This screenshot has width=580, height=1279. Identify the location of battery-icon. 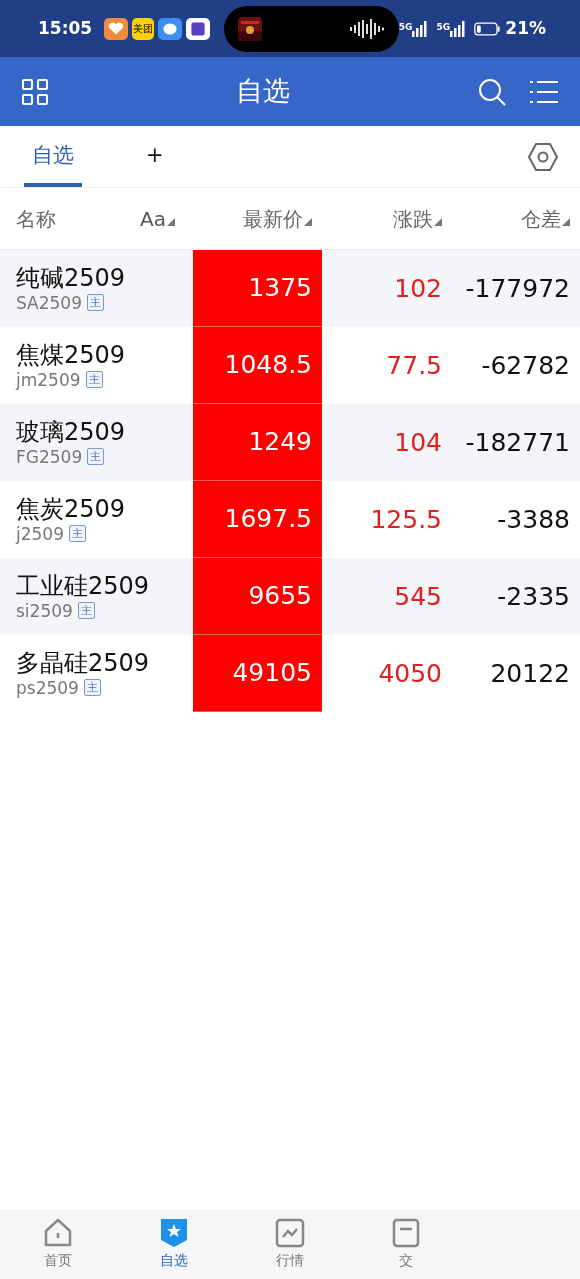
(488, 28).